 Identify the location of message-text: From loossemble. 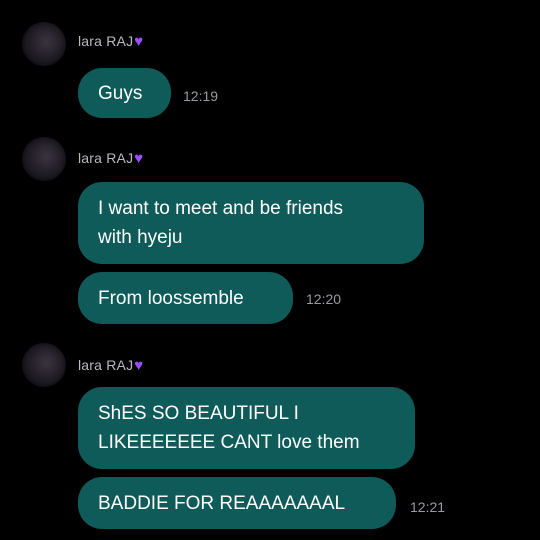
(171, 298).